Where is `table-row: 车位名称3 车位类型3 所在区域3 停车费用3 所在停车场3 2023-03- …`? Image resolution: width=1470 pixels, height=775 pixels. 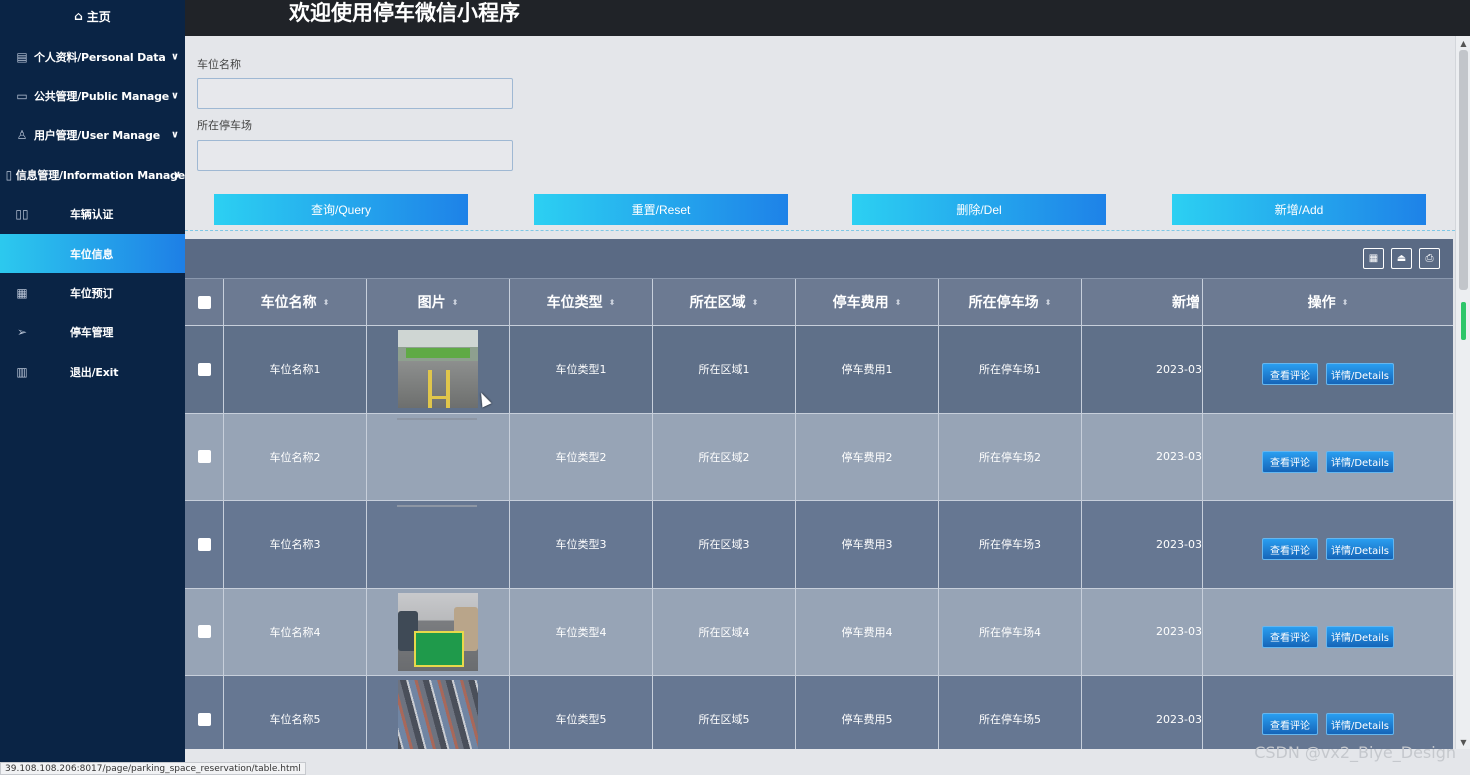
table-row: 车位名称3 车位类型3 所在区域3 停车费用3 所在停车场3 2023-03- … is located at coordinates (819, 544).